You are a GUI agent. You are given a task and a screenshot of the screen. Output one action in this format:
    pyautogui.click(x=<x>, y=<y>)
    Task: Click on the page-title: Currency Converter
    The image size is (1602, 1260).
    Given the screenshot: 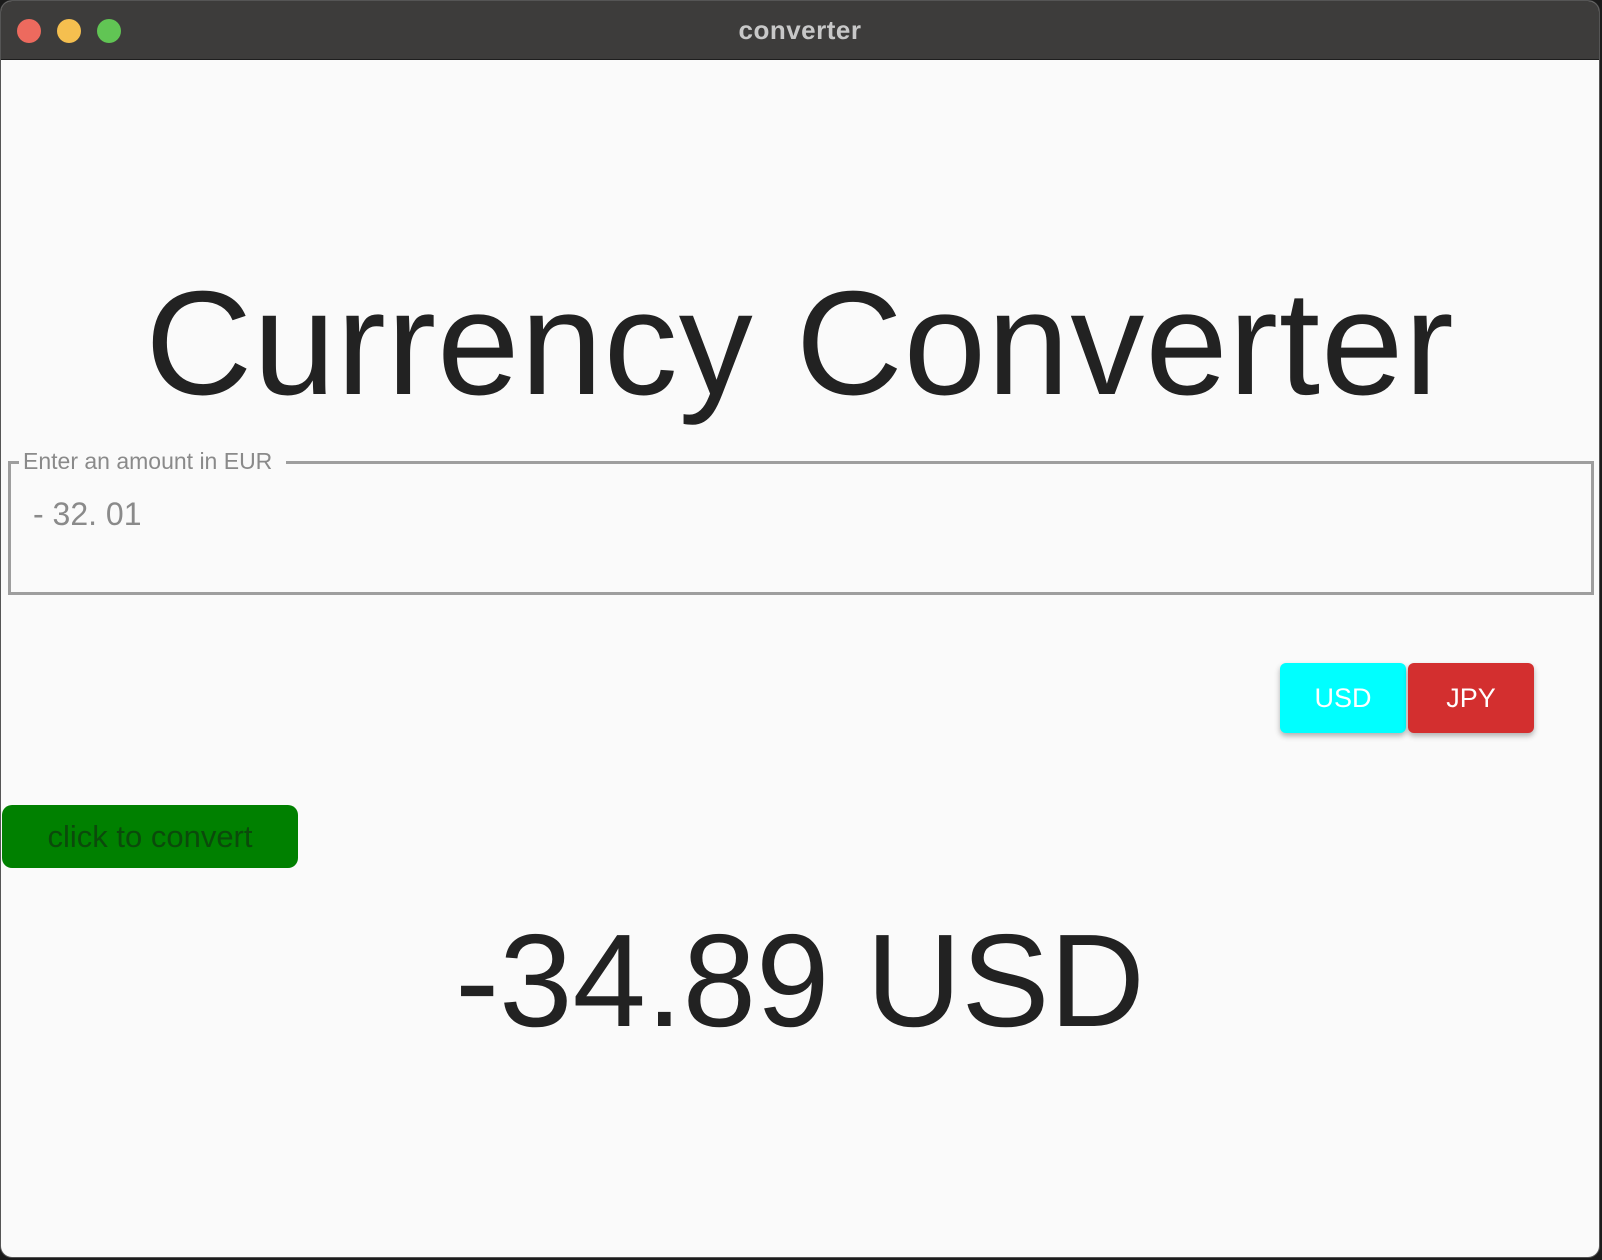 What is the action you would take?
    pyautogui.click(x=800, y=343)
    